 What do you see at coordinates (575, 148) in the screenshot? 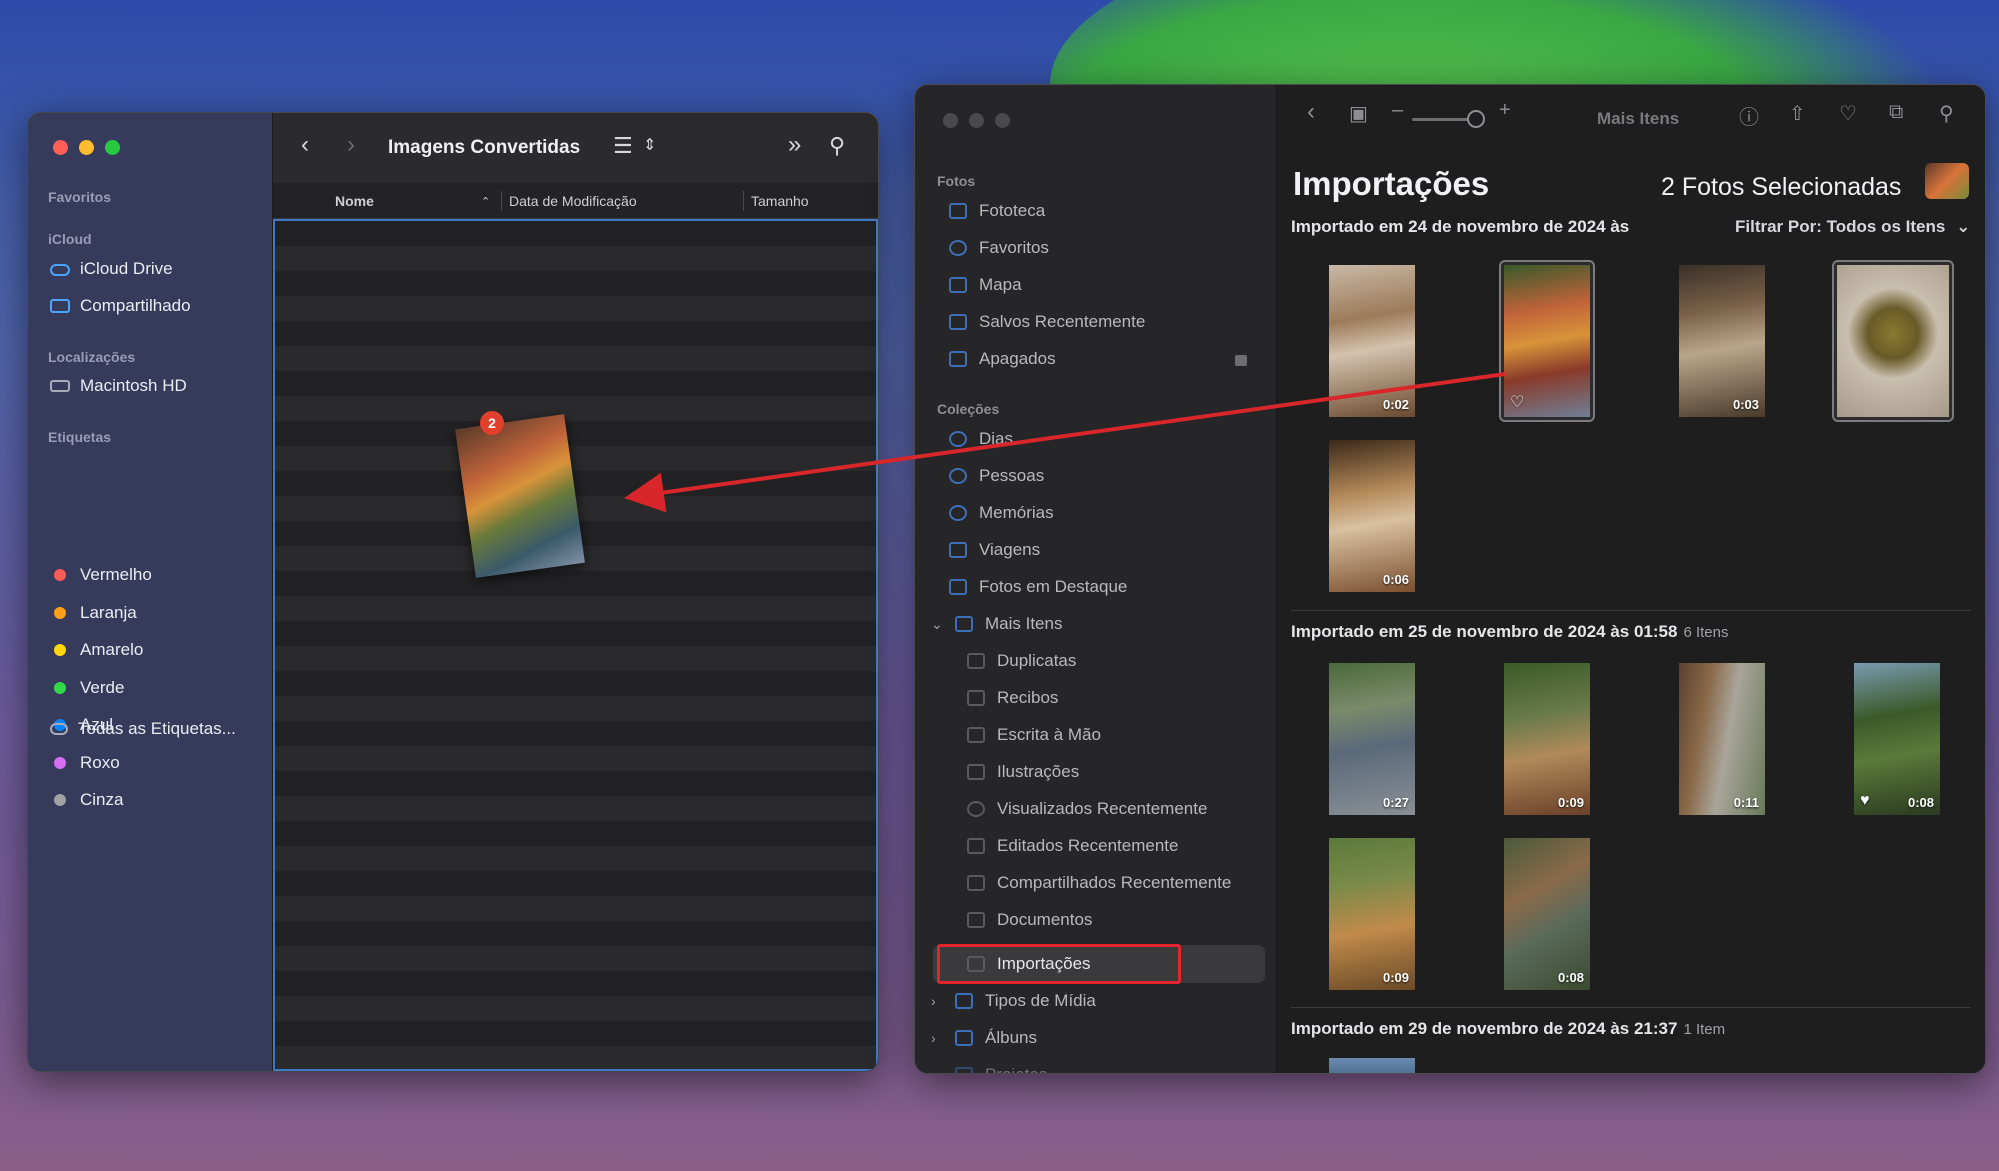
I see `finder-toolbar: ‹ › Imagens Convertidas ☰ ⇕ » ⚲` at bounding box center [575, 148].